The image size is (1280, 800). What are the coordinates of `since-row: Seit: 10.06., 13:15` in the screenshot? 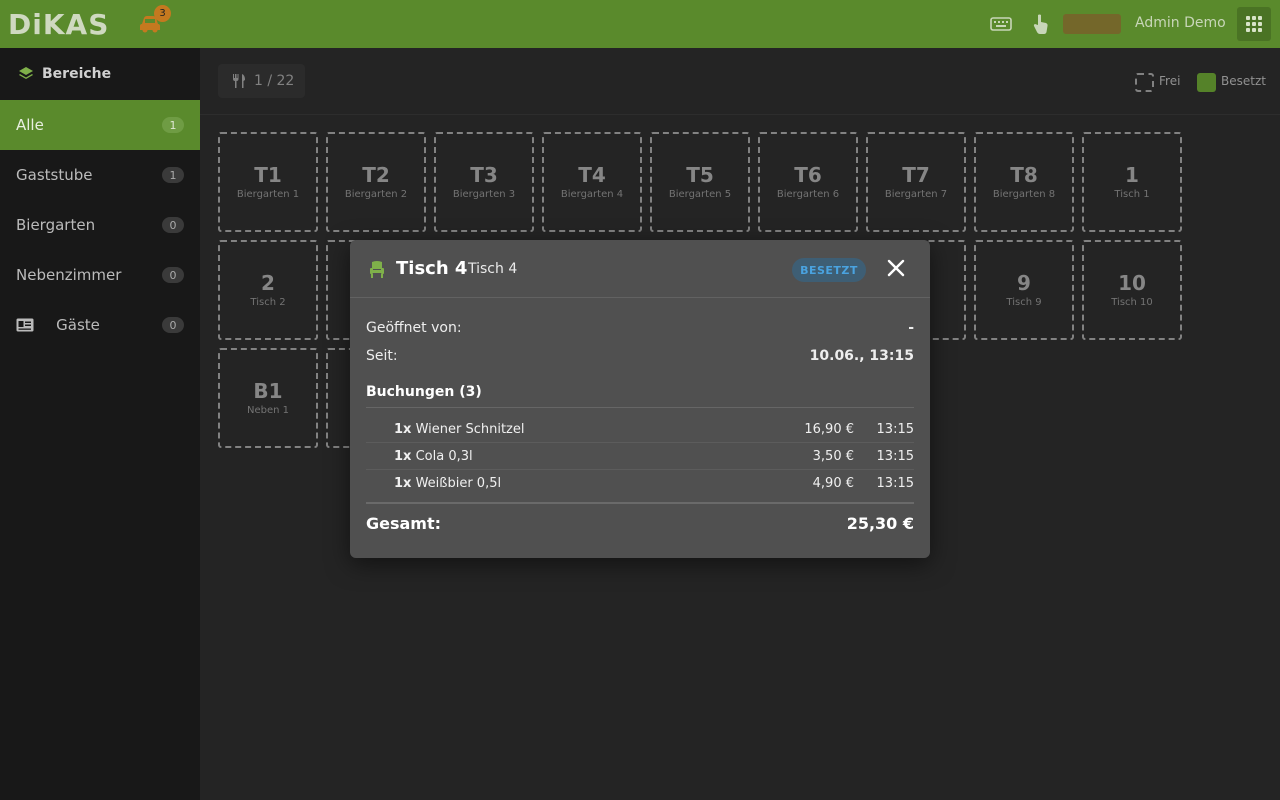 It's located at (640, 356).